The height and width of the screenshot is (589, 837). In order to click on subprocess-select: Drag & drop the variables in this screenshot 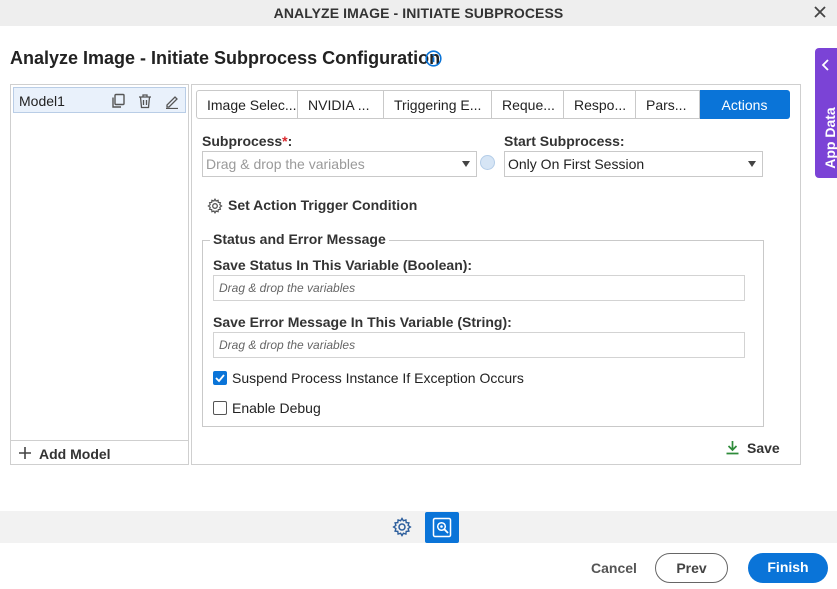, I will do `click(339, 164)`.